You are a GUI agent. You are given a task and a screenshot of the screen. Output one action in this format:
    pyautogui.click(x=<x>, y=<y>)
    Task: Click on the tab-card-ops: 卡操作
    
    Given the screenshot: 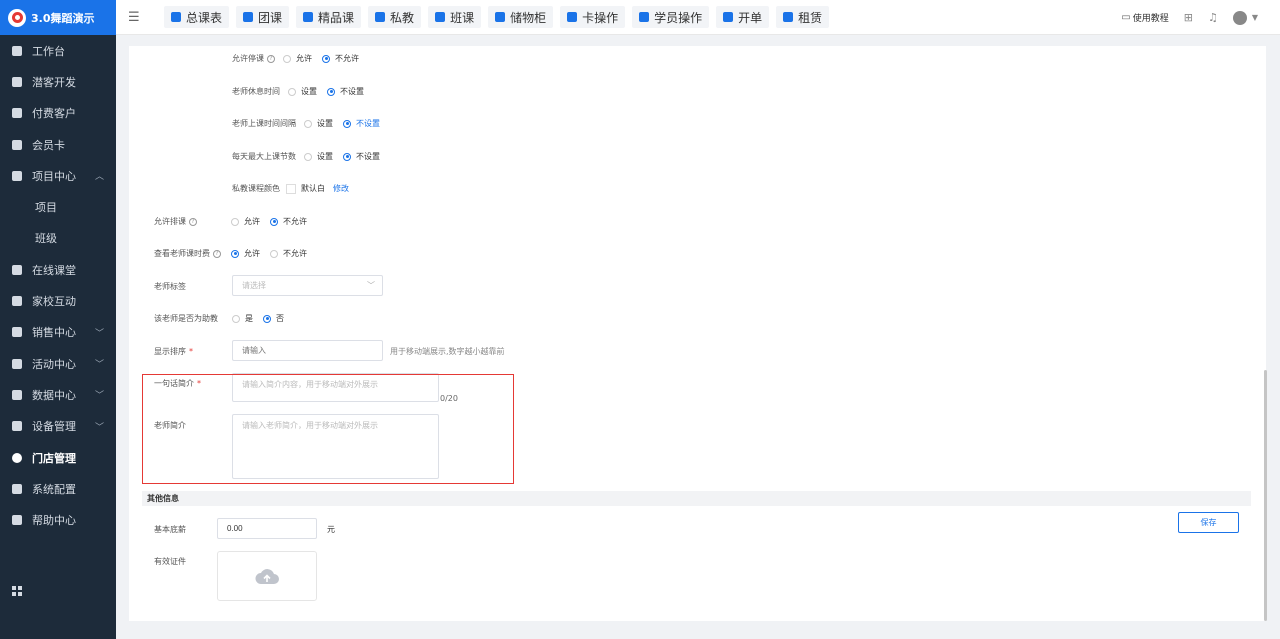 What is the action you would take?
    pyautogui.click(x=593, y=17)
    